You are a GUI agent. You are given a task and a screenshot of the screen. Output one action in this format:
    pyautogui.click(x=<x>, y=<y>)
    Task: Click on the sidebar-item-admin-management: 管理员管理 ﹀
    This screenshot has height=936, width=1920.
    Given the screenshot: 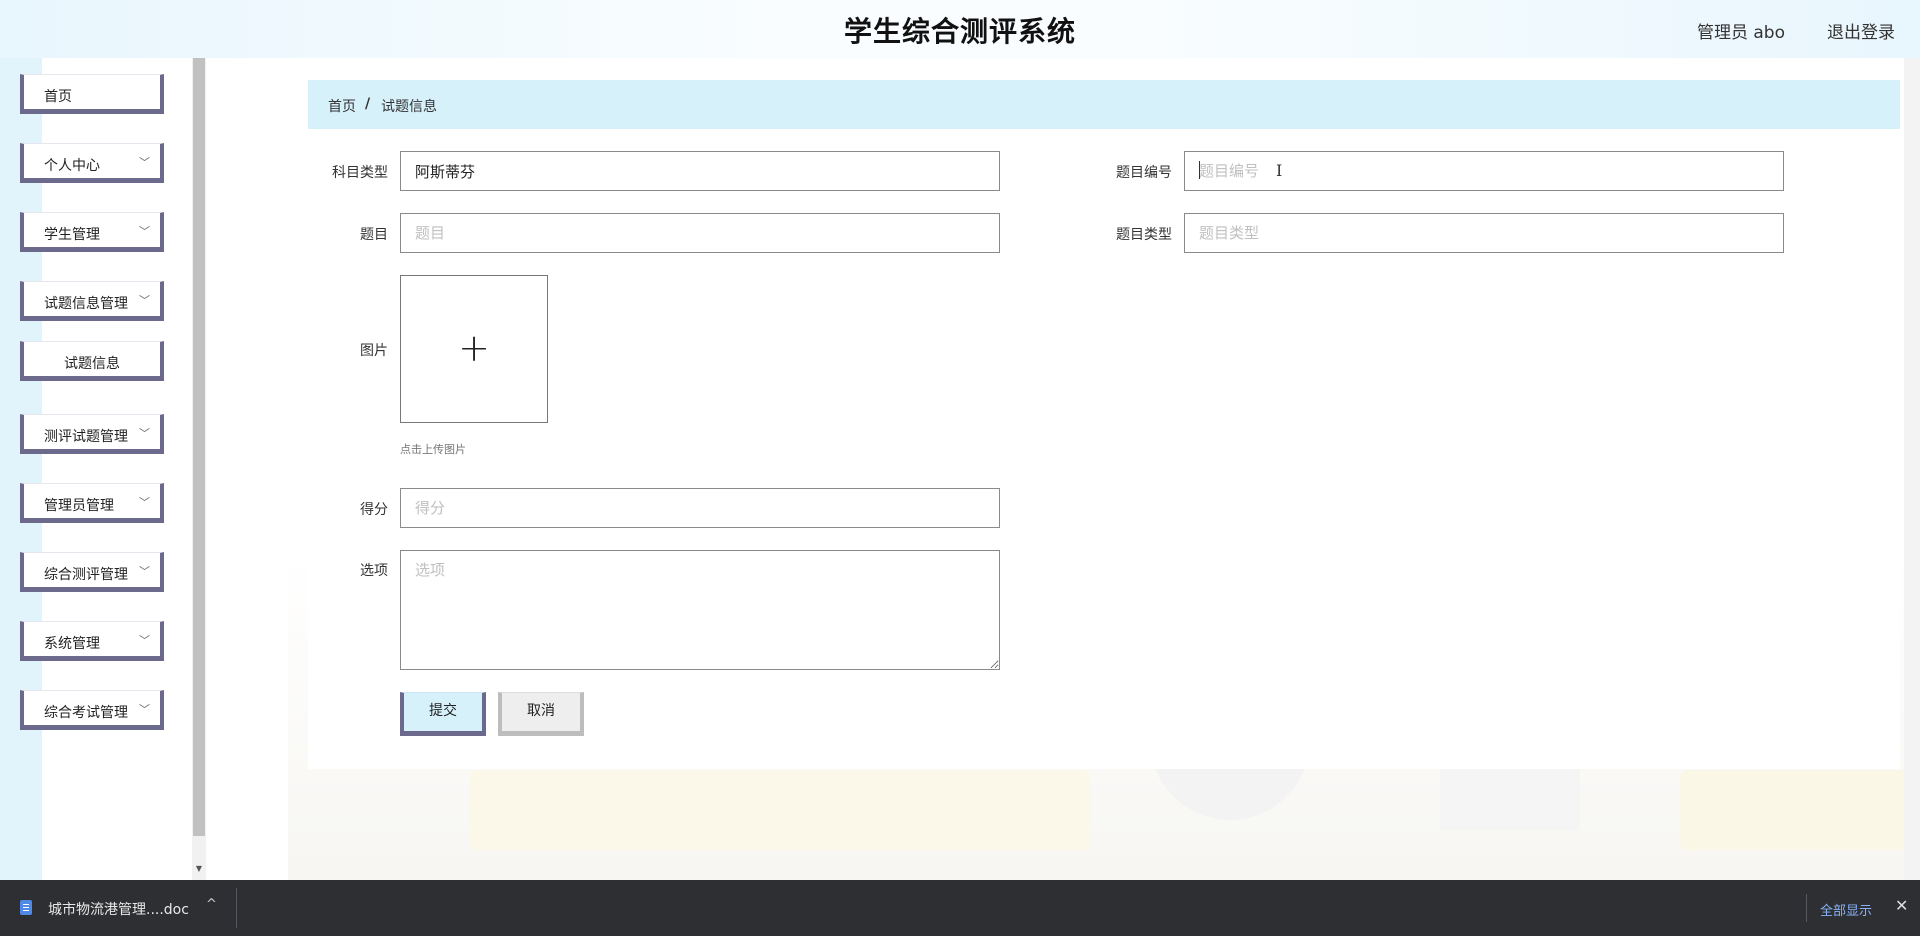 What is the action you would take?
    pyautogui.click(x=92, y=503)
    